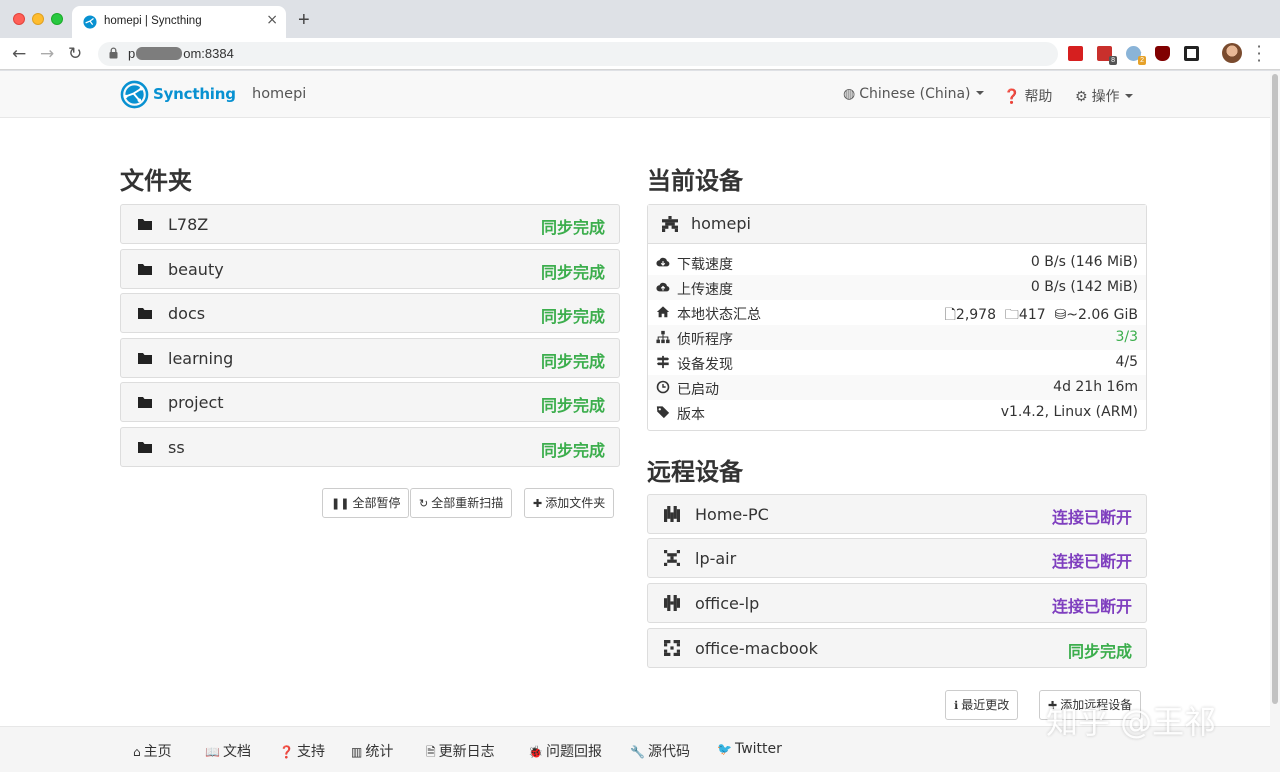 Image resolution: width=1280 pixels, height=772 pixels. I want to click on stat-row-listeners: 侦听程序 3/3, so click(897, 337).